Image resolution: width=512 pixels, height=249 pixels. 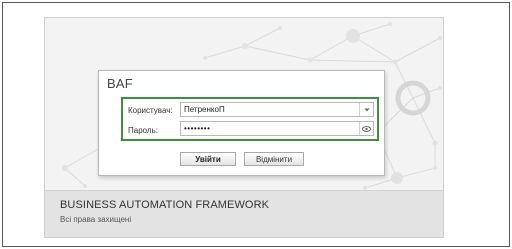 What do you see at coordinates (143, 130) in the screenshot?
I see `password-label: Пароль:` at bounding box center [143, 130].